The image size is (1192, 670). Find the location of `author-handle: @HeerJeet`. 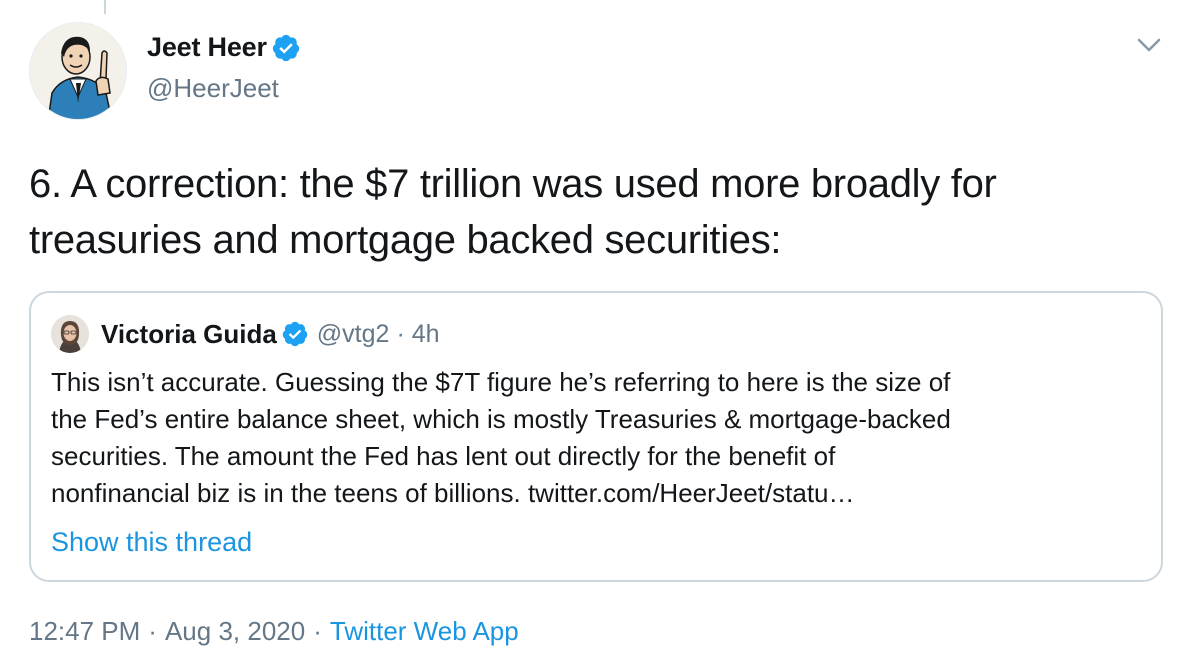

author-handle: @HeerJeet is located at coordinates (224, 88).